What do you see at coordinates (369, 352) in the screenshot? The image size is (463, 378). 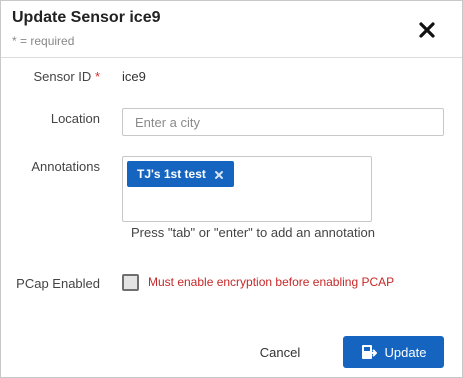 I see `update-icon` at bounding box center [369, 352].